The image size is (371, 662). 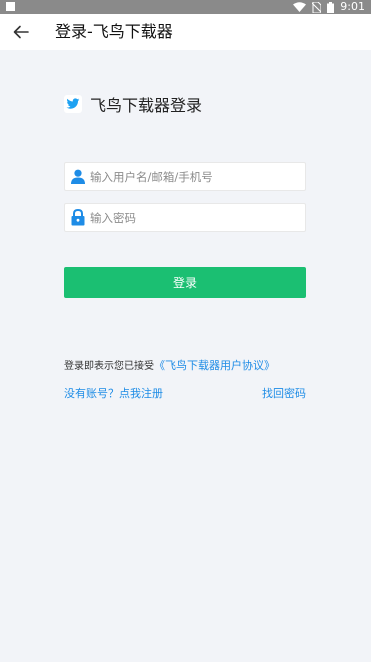 I want to click on brand-header: 飞鸟下载器登录, so click(x=133, y=104).